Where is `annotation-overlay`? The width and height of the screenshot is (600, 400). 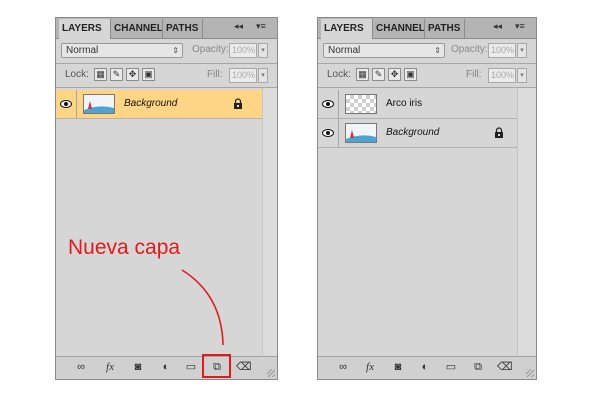 annotation-overlay is located at coordinates (206, 323).